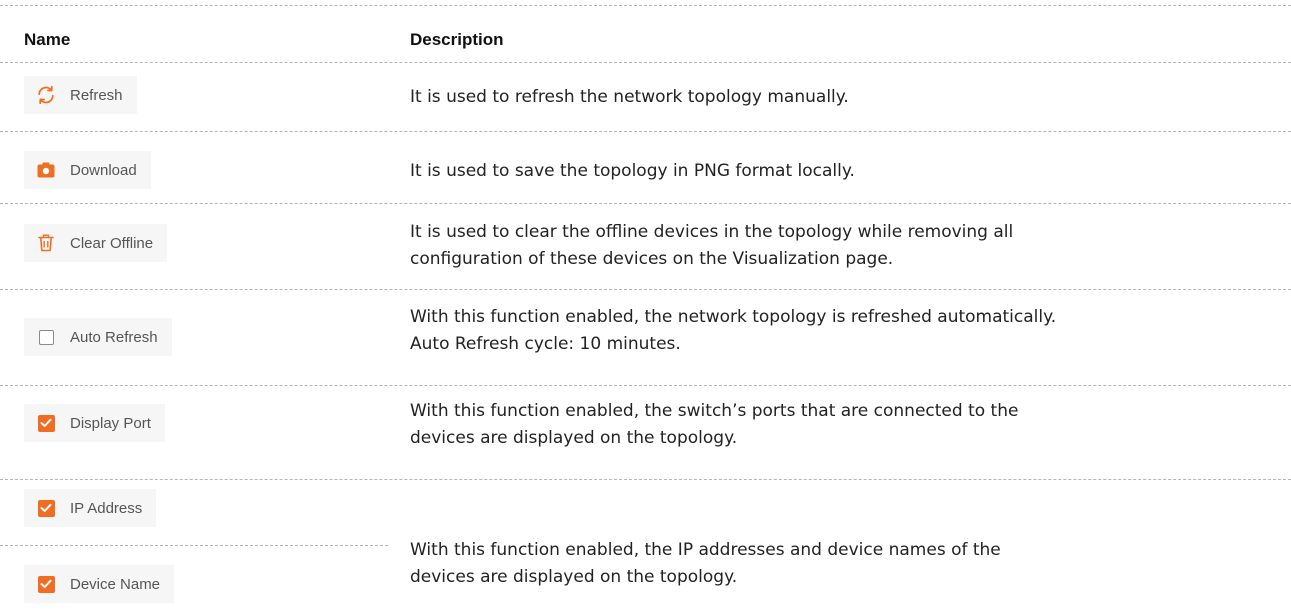 Image resolution: width=1291 pixels, height=615 pixels. I want to click on column-header-name: Name, so click(47, 39).